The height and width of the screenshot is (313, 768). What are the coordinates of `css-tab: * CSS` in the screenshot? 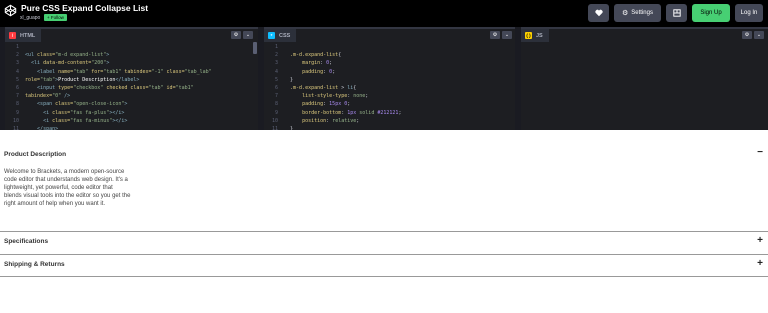 It's located at (280, 35).